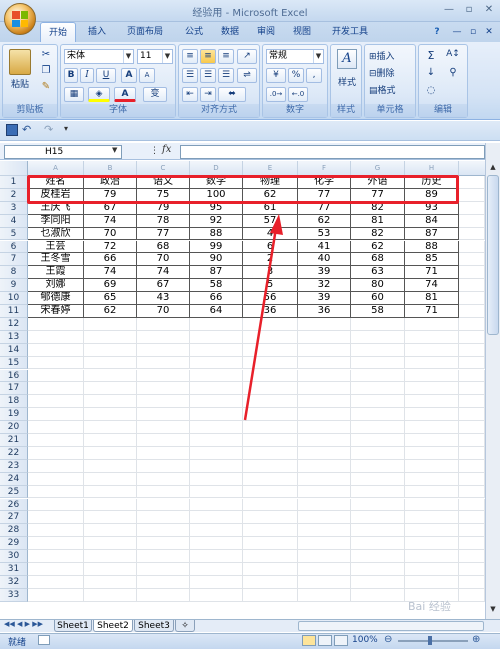 This screenshot has height=649, width=500. Describe the element at coordinates (449, 10) in the screenshot. I see `minimize-button: —` at that location.